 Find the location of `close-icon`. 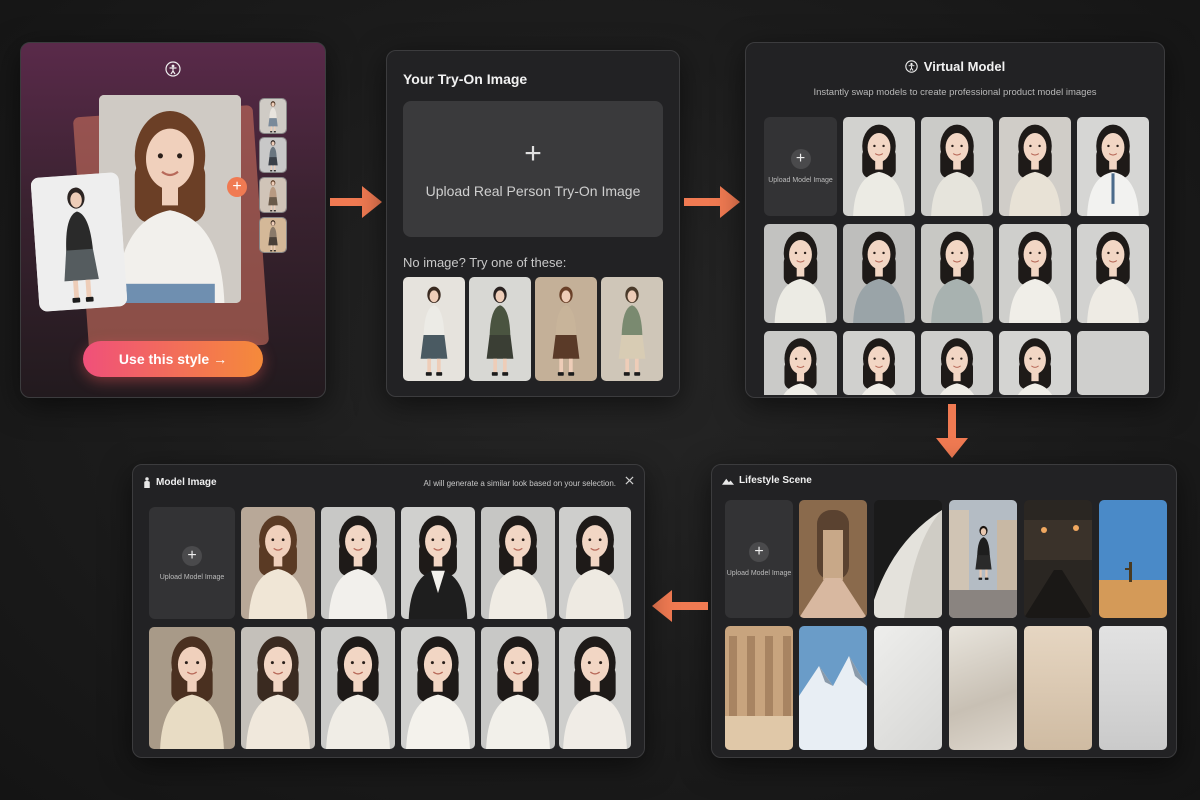

close-icon is located at coordinates (629, 480).